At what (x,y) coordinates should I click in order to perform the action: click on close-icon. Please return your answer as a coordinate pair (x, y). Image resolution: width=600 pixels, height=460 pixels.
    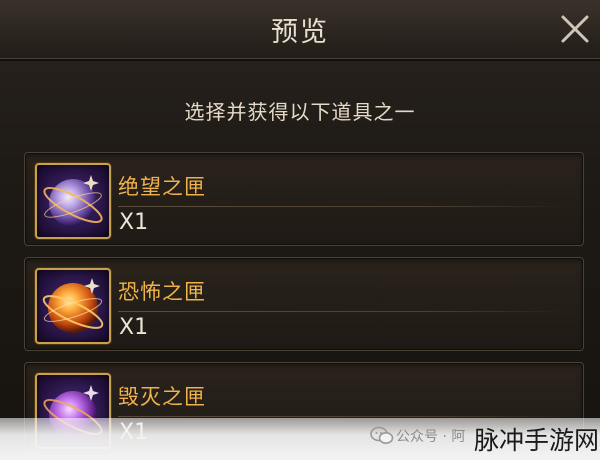
    Looking at the image, I should click on (575, 29).